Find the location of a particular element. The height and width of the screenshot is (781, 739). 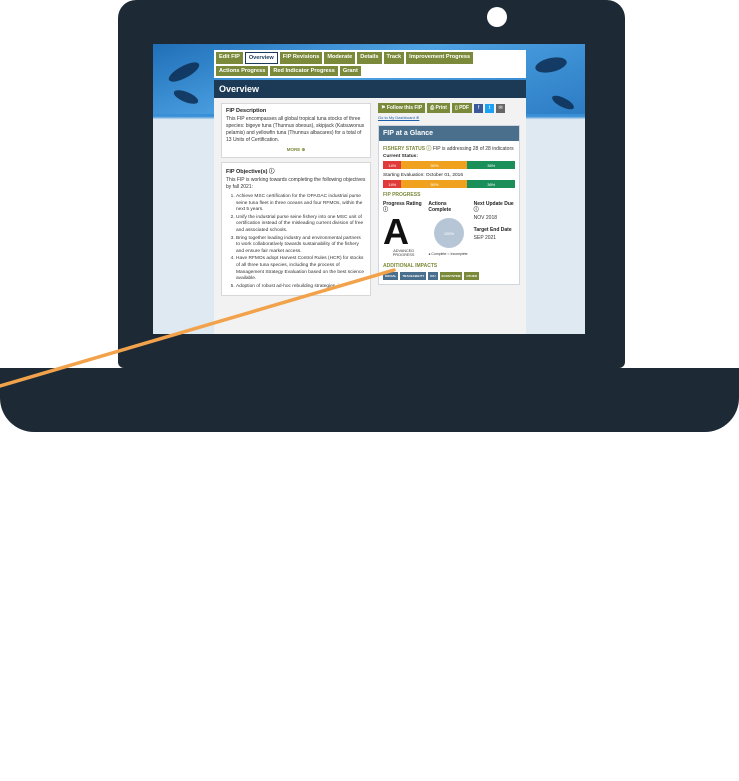

laptop-indicator is located at coordinates (648, 777).